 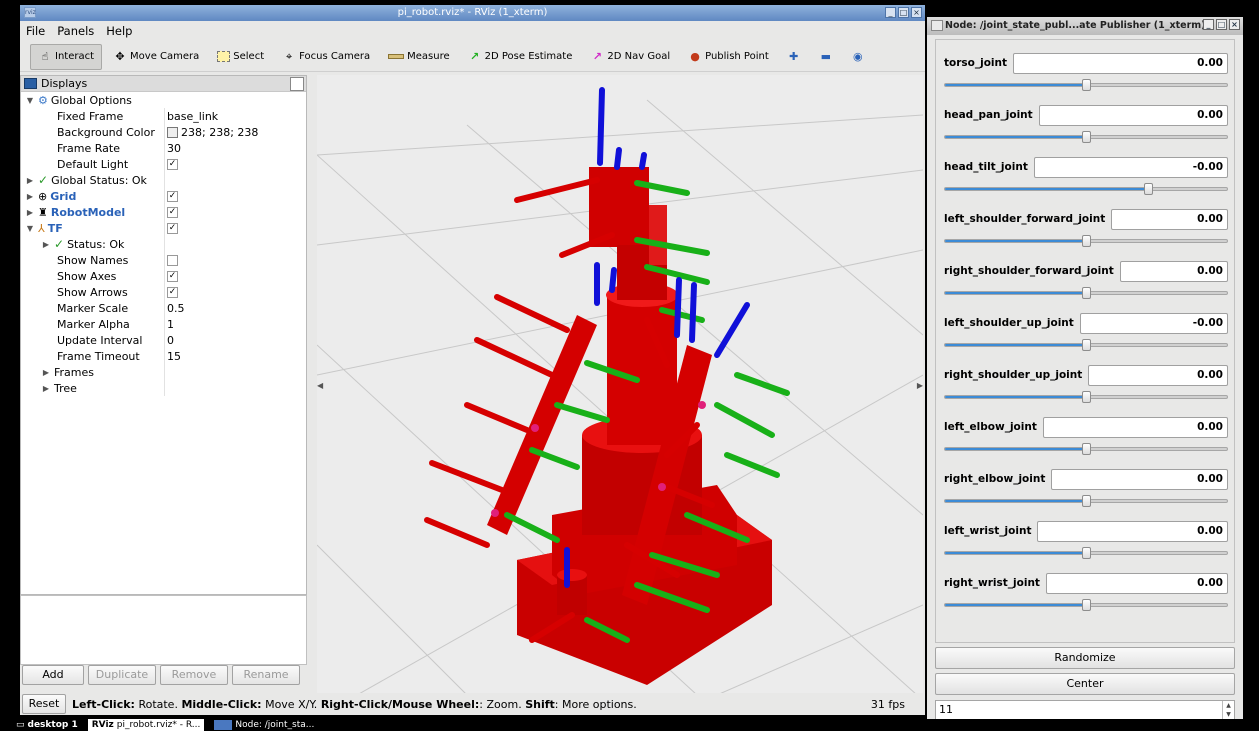 What do you see at coordinates (172, 260) in the screenshot?
I see `show-names-checkbox` at bounding box center [172, 260].